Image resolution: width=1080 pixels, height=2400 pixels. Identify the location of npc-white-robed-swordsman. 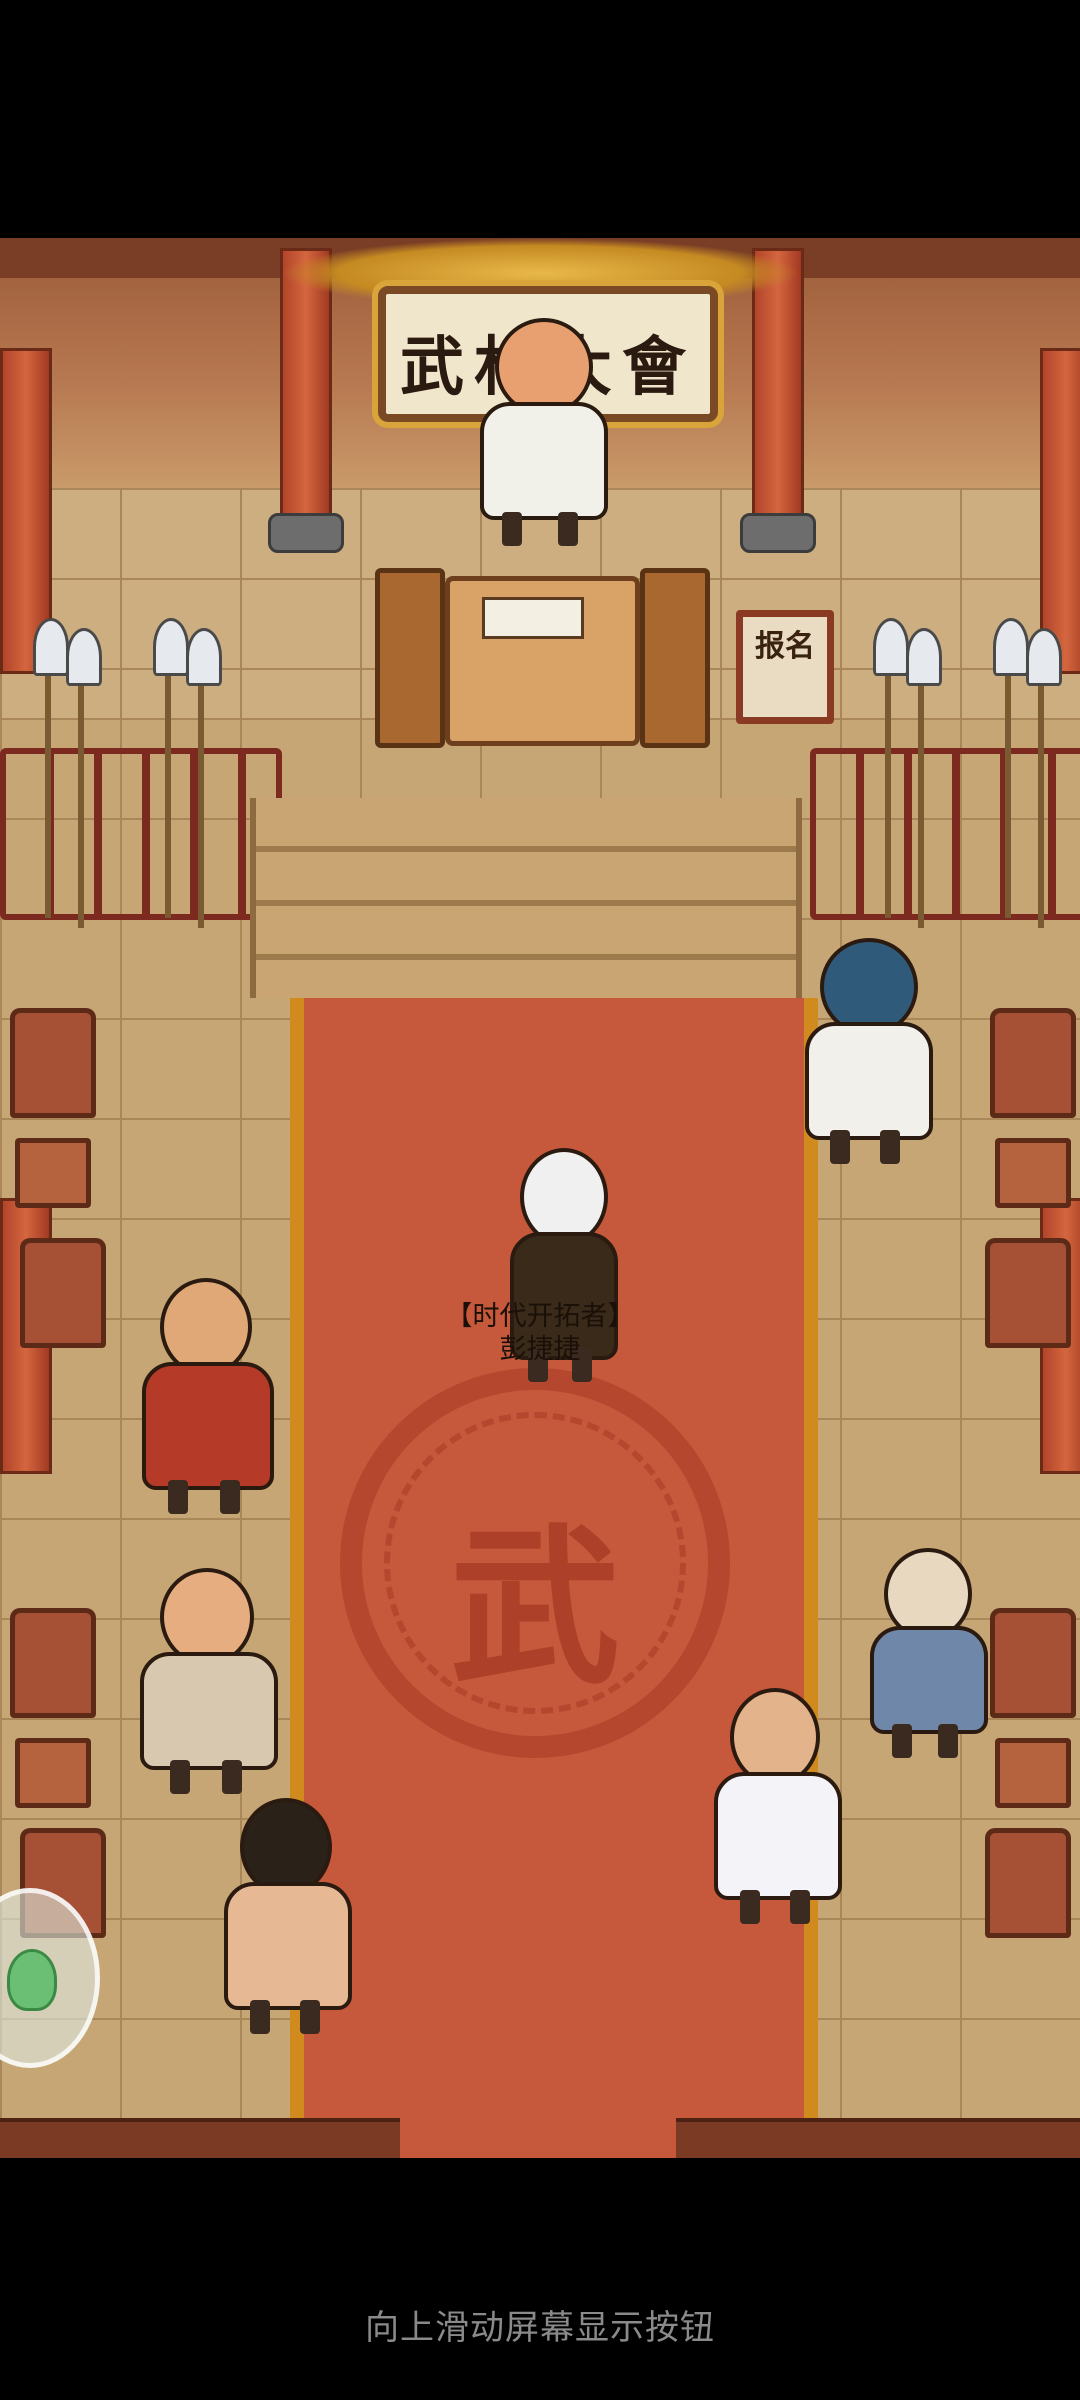
(775, 1808).